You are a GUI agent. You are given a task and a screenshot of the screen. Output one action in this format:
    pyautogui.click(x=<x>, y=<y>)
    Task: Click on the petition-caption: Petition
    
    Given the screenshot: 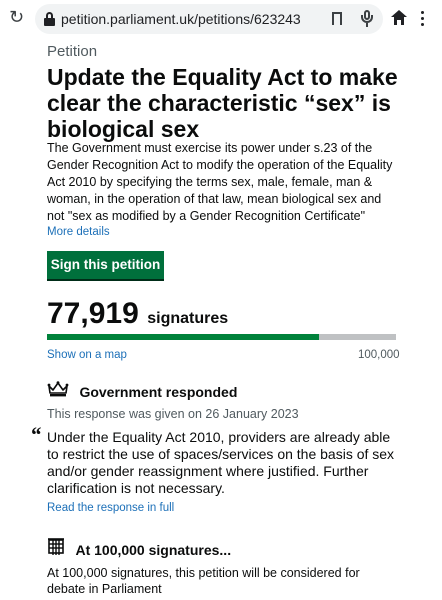 What is the action you would take?
    pyautogui.click(x=72, y=51)
    